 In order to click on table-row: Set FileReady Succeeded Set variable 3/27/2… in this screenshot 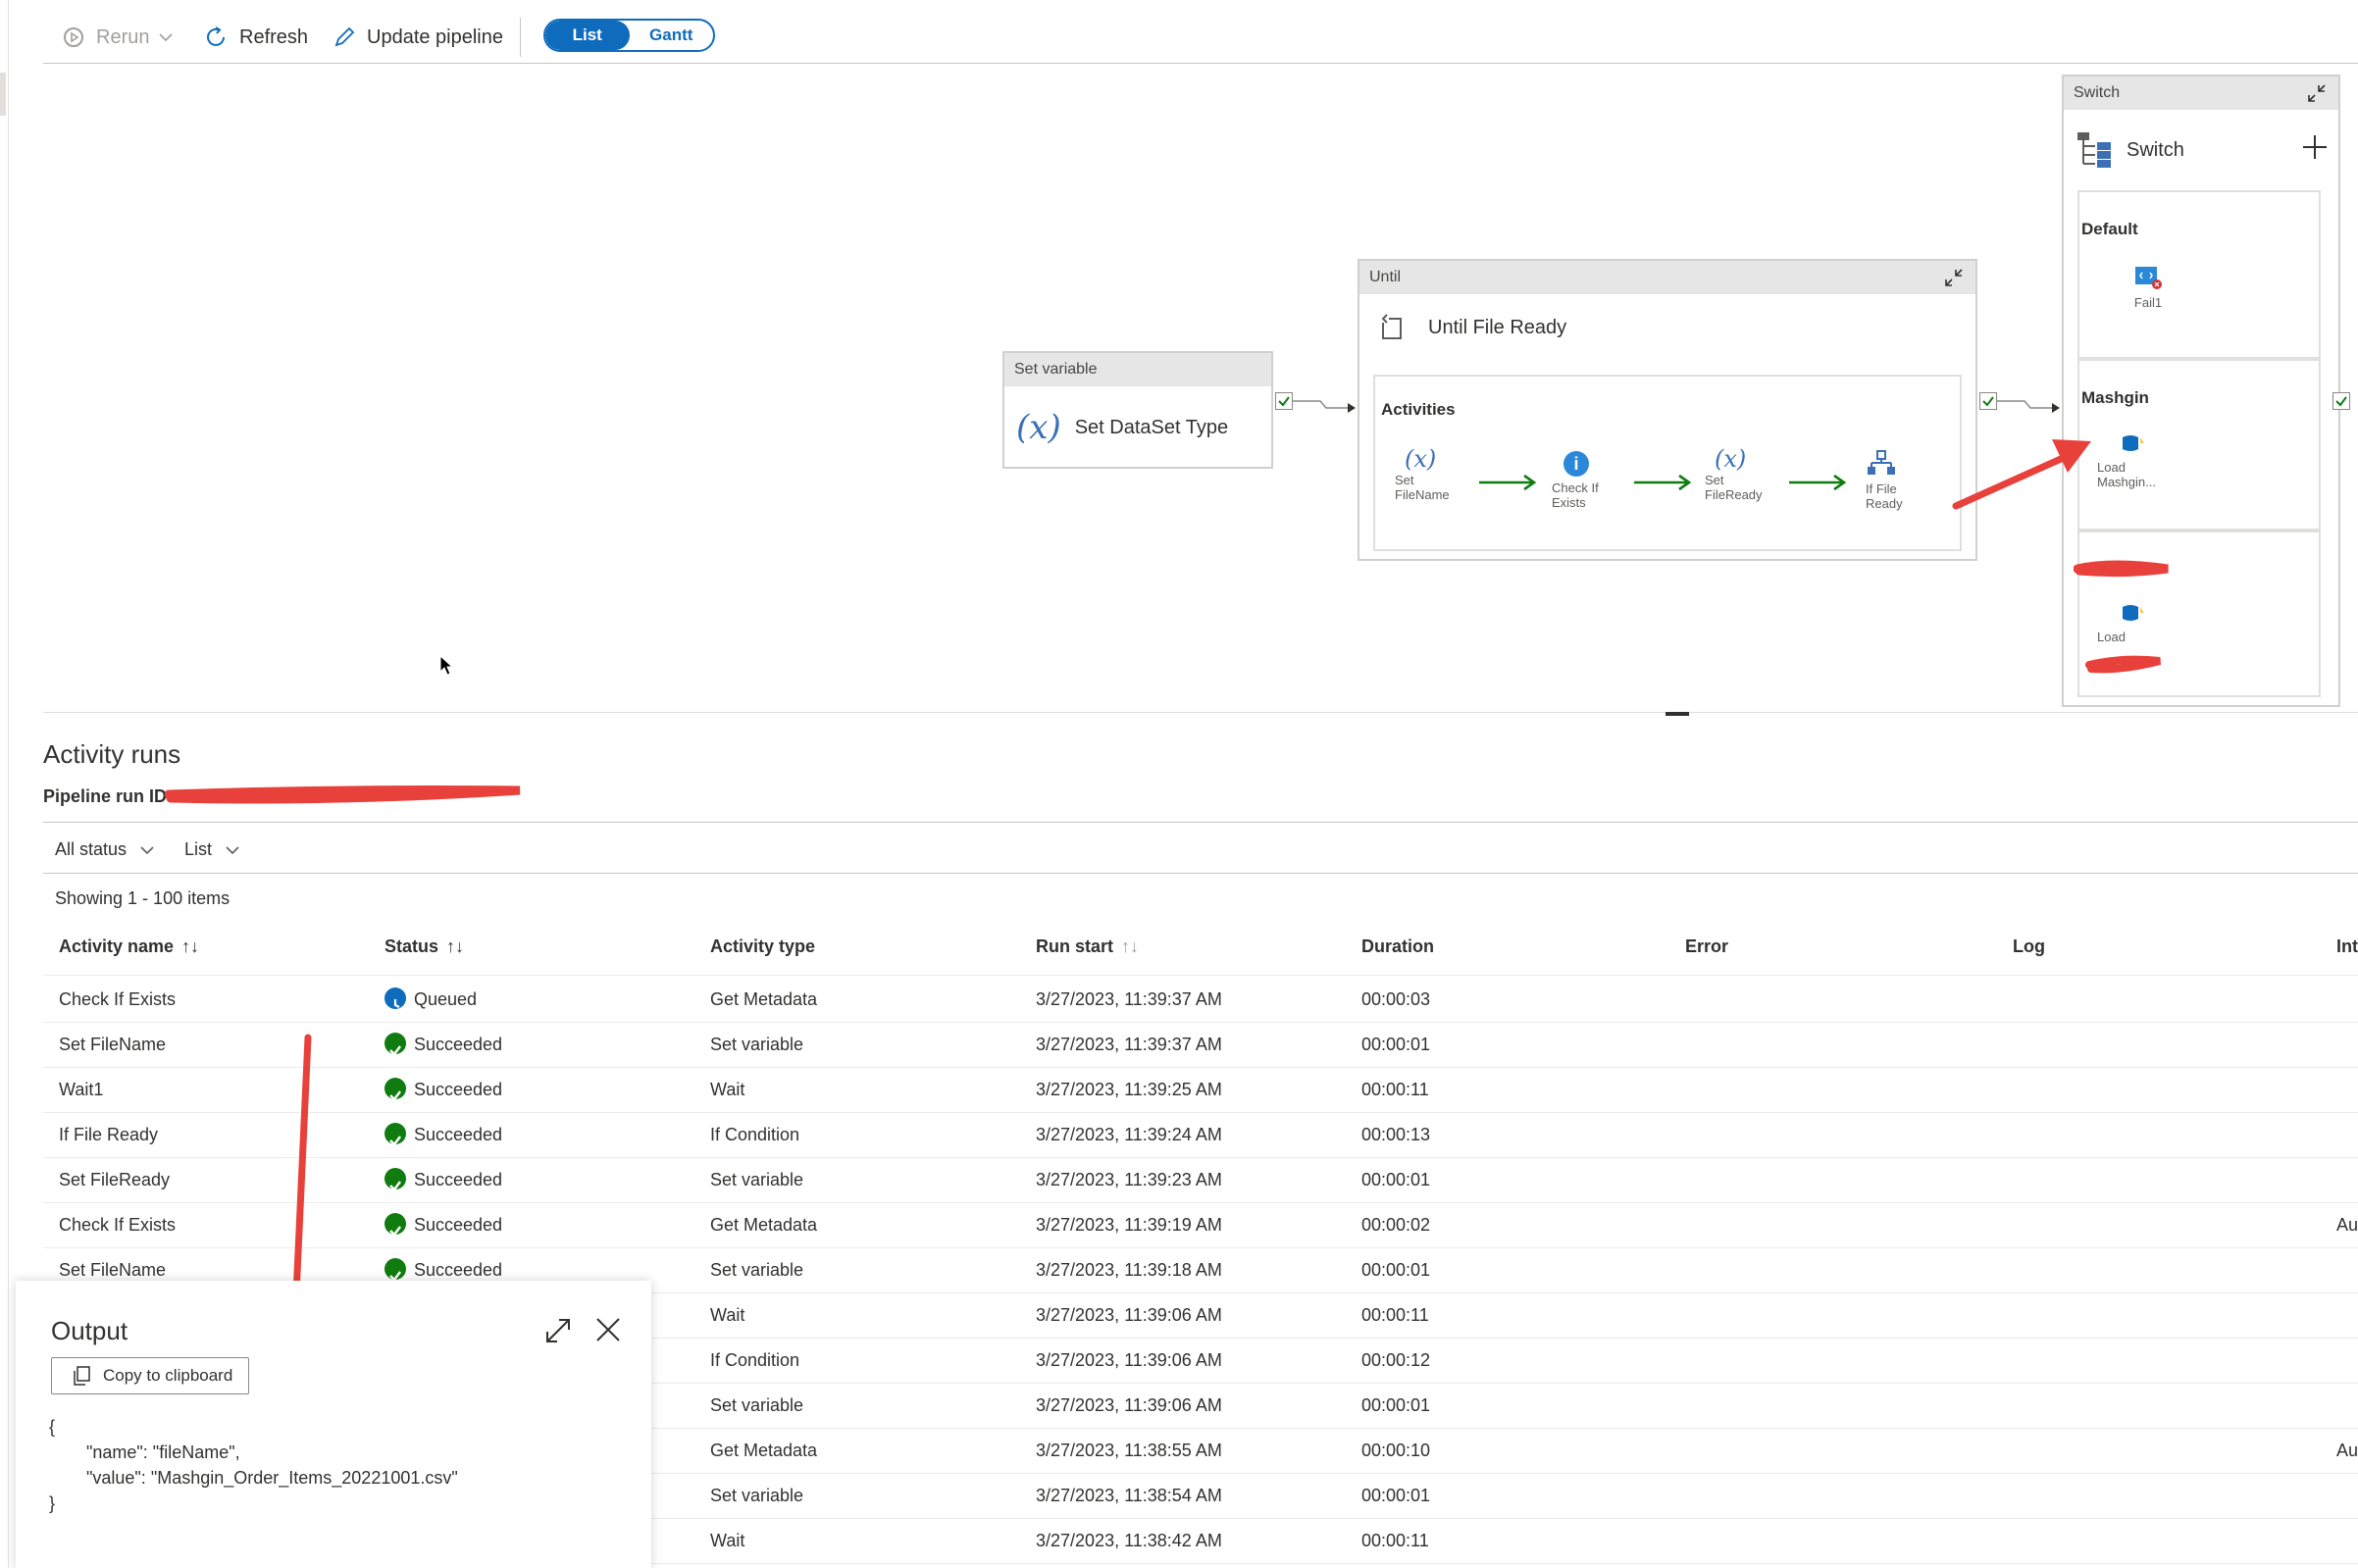, I will do `click(1200, 1180)`.